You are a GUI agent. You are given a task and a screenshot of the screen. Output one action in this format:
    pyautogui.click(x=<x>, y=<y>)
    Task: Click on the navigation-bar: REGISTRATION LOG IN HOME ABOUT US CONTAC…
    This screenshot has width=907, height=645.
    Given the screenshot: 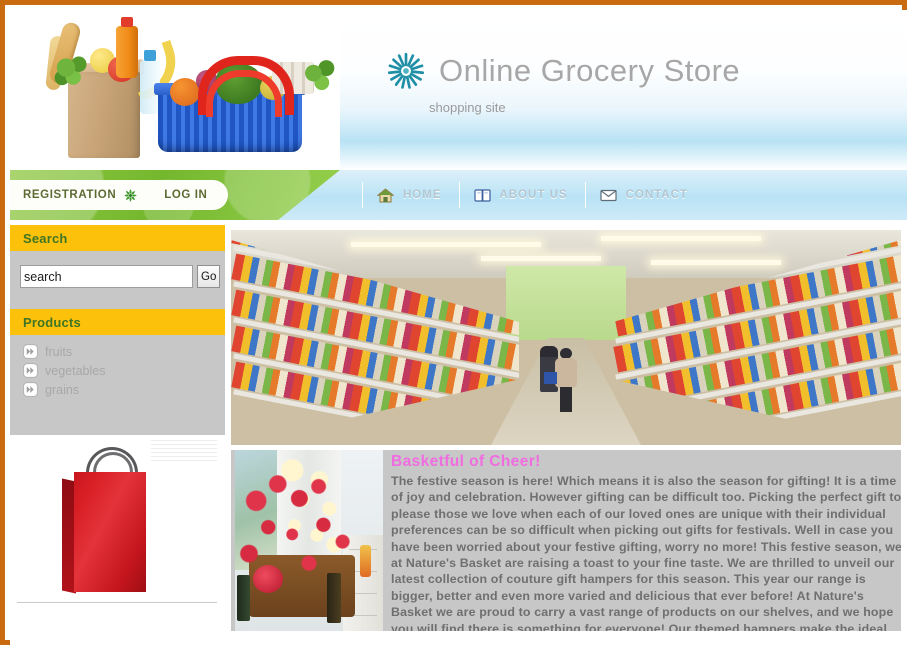 What is the action you would take?
    pyautogui.click(x=458, y=195)
    